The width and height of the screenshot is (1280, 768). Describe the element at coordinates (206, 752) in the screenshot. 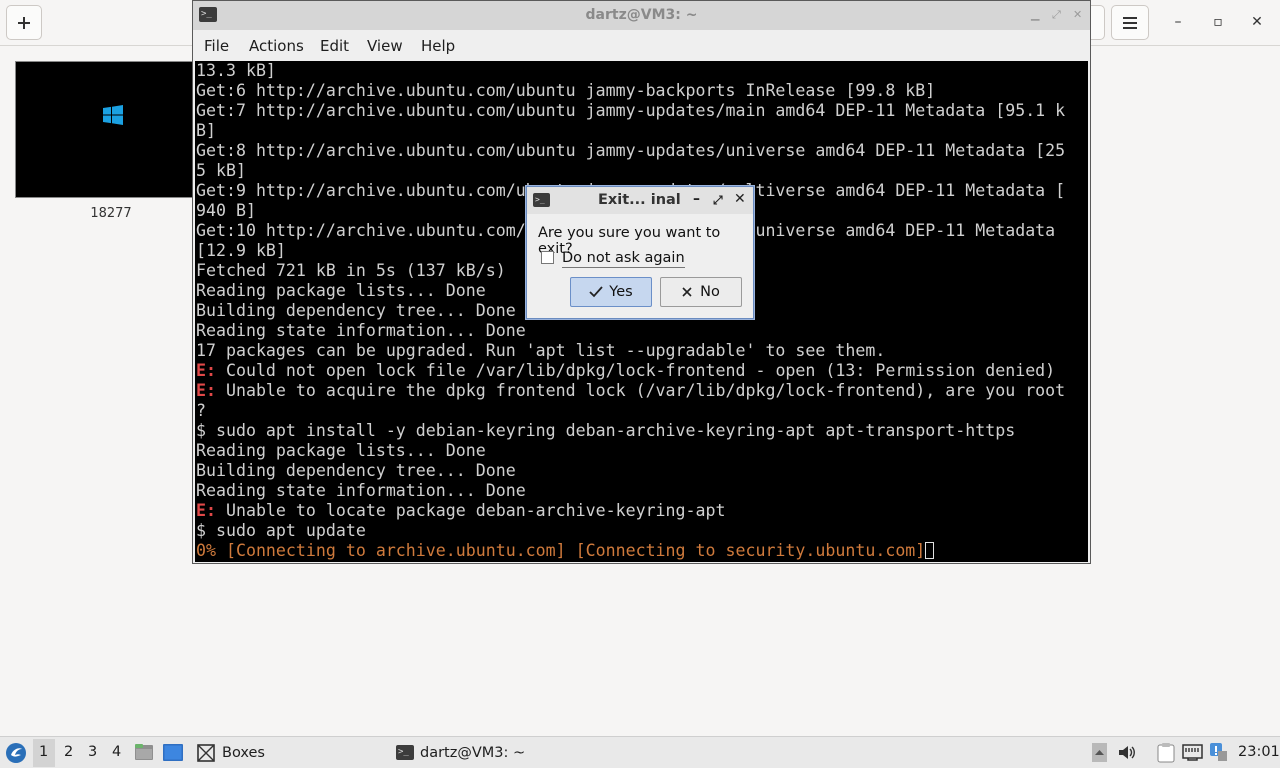

I see `boxes-icon` at that location.